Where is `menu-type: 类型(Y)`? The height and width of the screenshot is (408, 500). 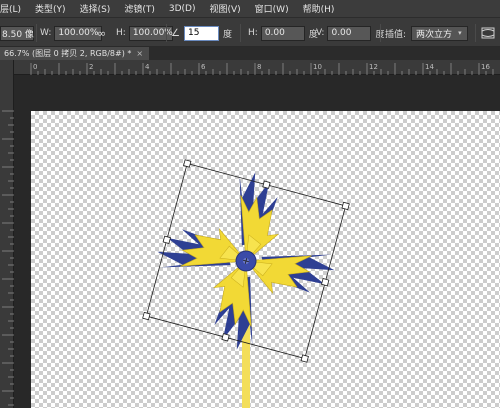
menu-type: 类型(Y) is located at coordinates (49, 8).